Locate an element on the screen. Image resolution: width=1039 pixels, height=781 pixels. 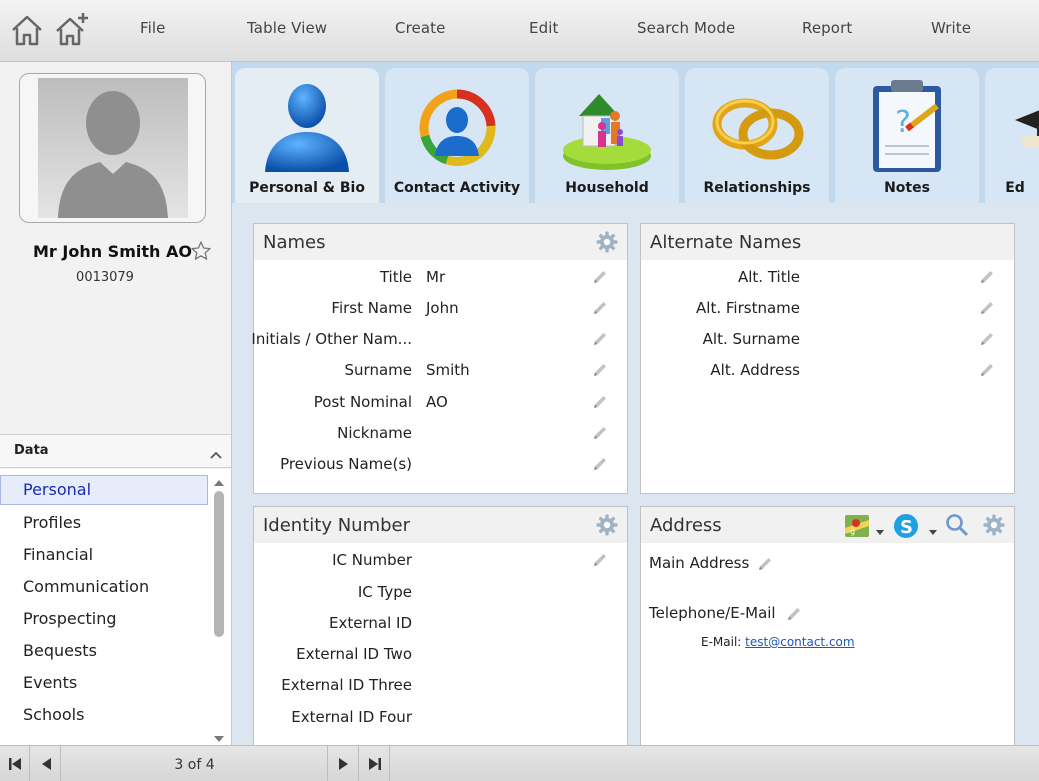
menu-edit: Edit is located at coordinates (543, 28).